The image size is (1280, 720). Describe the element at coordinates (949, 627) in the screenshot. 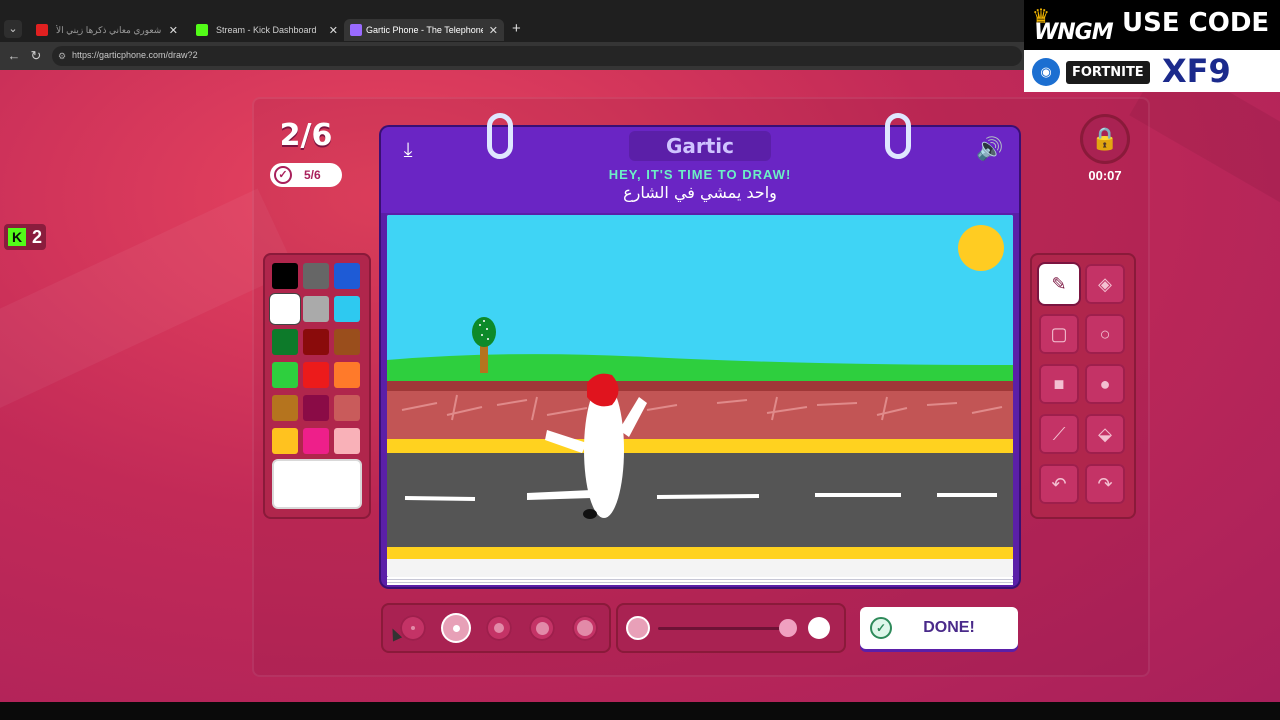

I see `done-label: DONE!` at that location.